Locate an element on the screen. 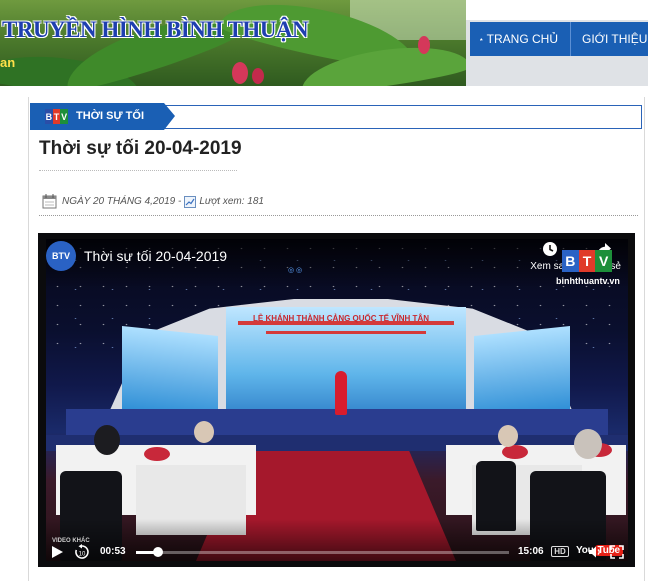  venue-logo: ◎ ◎ is located at coordinates (295, 270).